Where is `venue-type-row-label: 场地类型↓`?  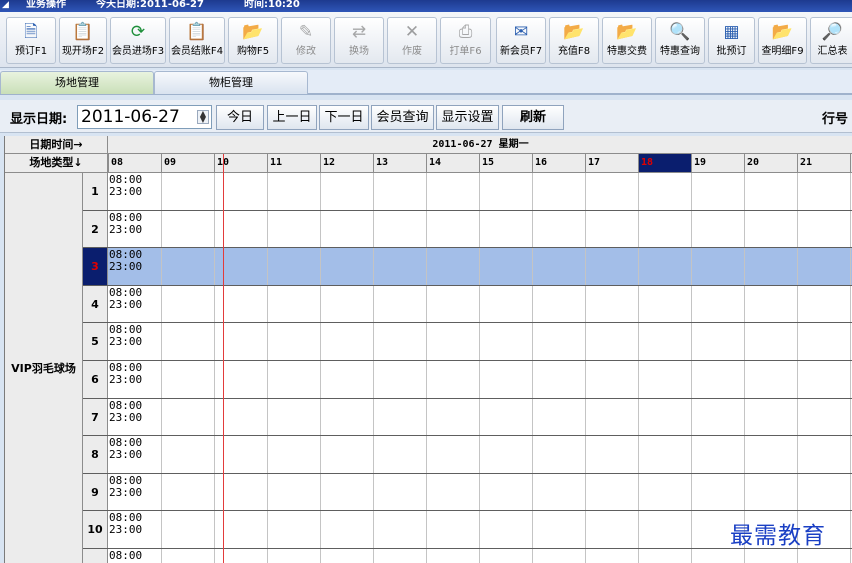 venue-type-row-label: 场地类型↓ is located at coordinates (56, 163).